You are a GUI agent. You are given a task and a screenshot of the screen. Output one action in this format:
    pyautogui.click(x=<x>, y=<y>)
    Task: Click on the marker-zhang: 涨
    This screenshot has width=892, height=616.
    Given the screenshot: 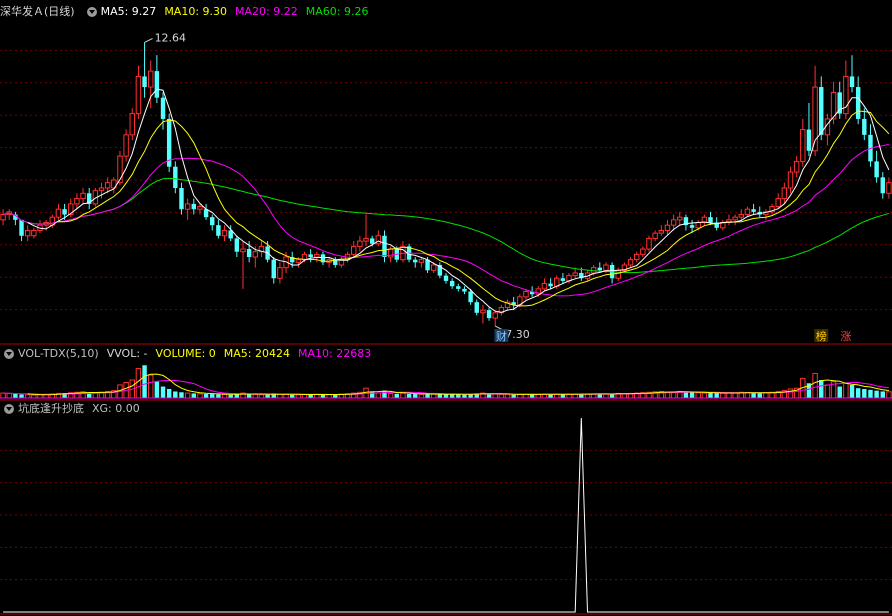 What is the action you would take?
    pyautogui.click(x=845, y=336)
    